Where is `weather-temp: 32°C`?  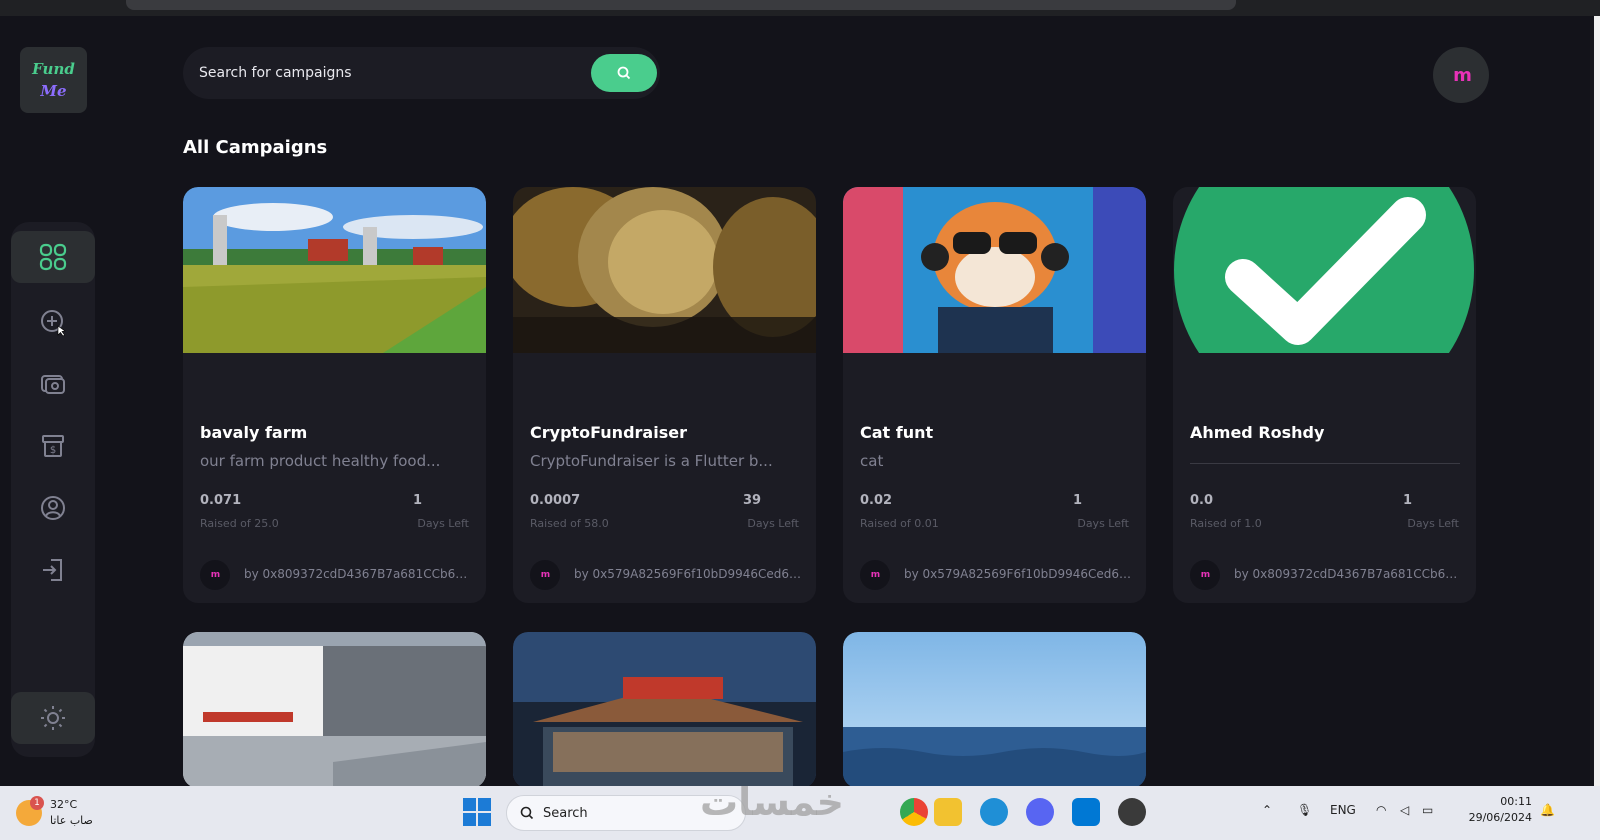 weather-temp: 32°C is located at coordinates (64, 804).